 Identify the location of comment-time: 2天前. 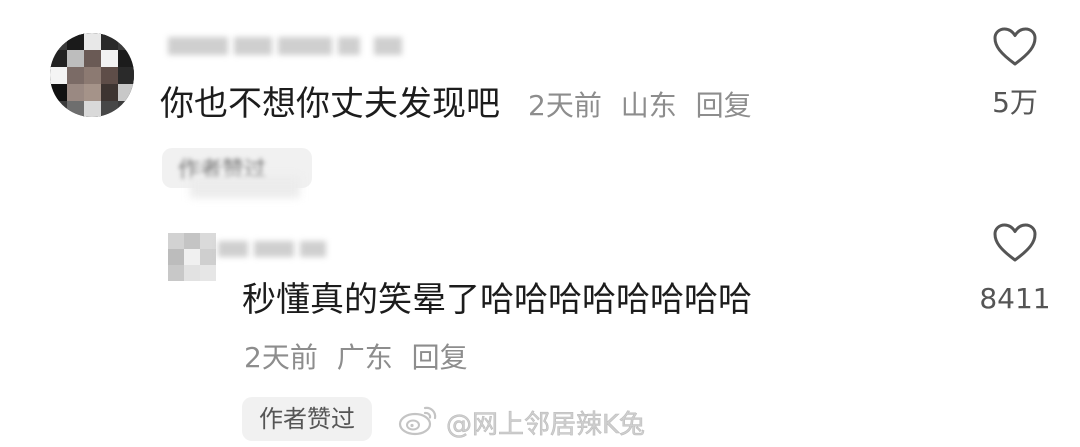
(565, 105).